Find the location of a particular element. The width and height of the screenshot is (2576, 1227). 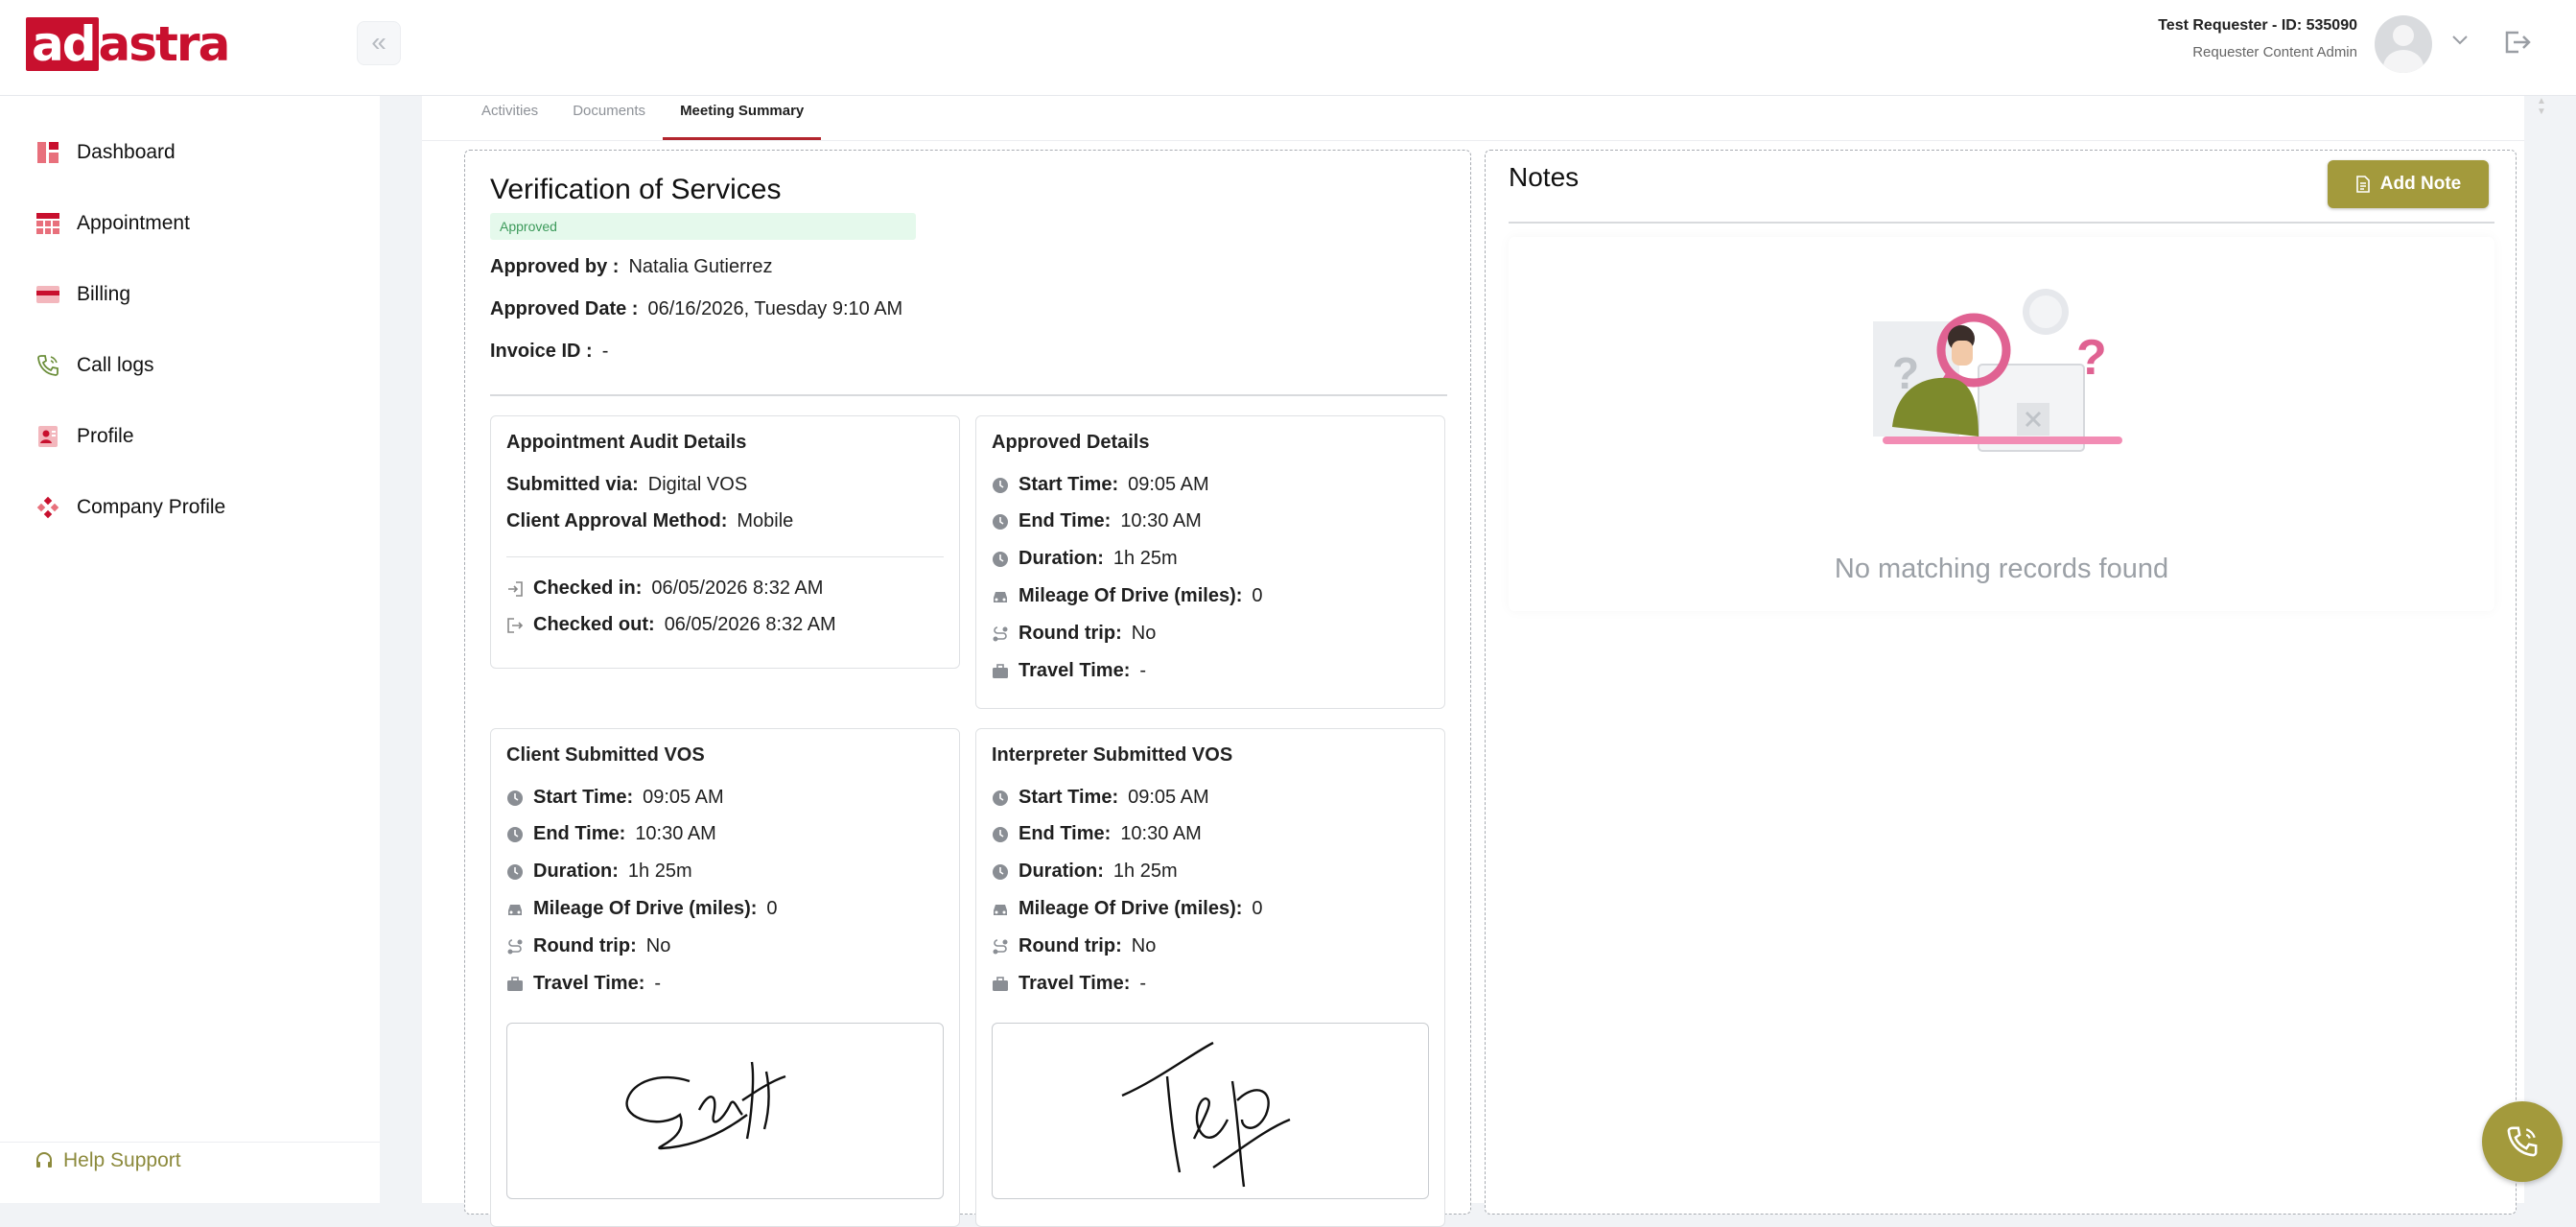

card-divider is located at coordinates (725, 556).